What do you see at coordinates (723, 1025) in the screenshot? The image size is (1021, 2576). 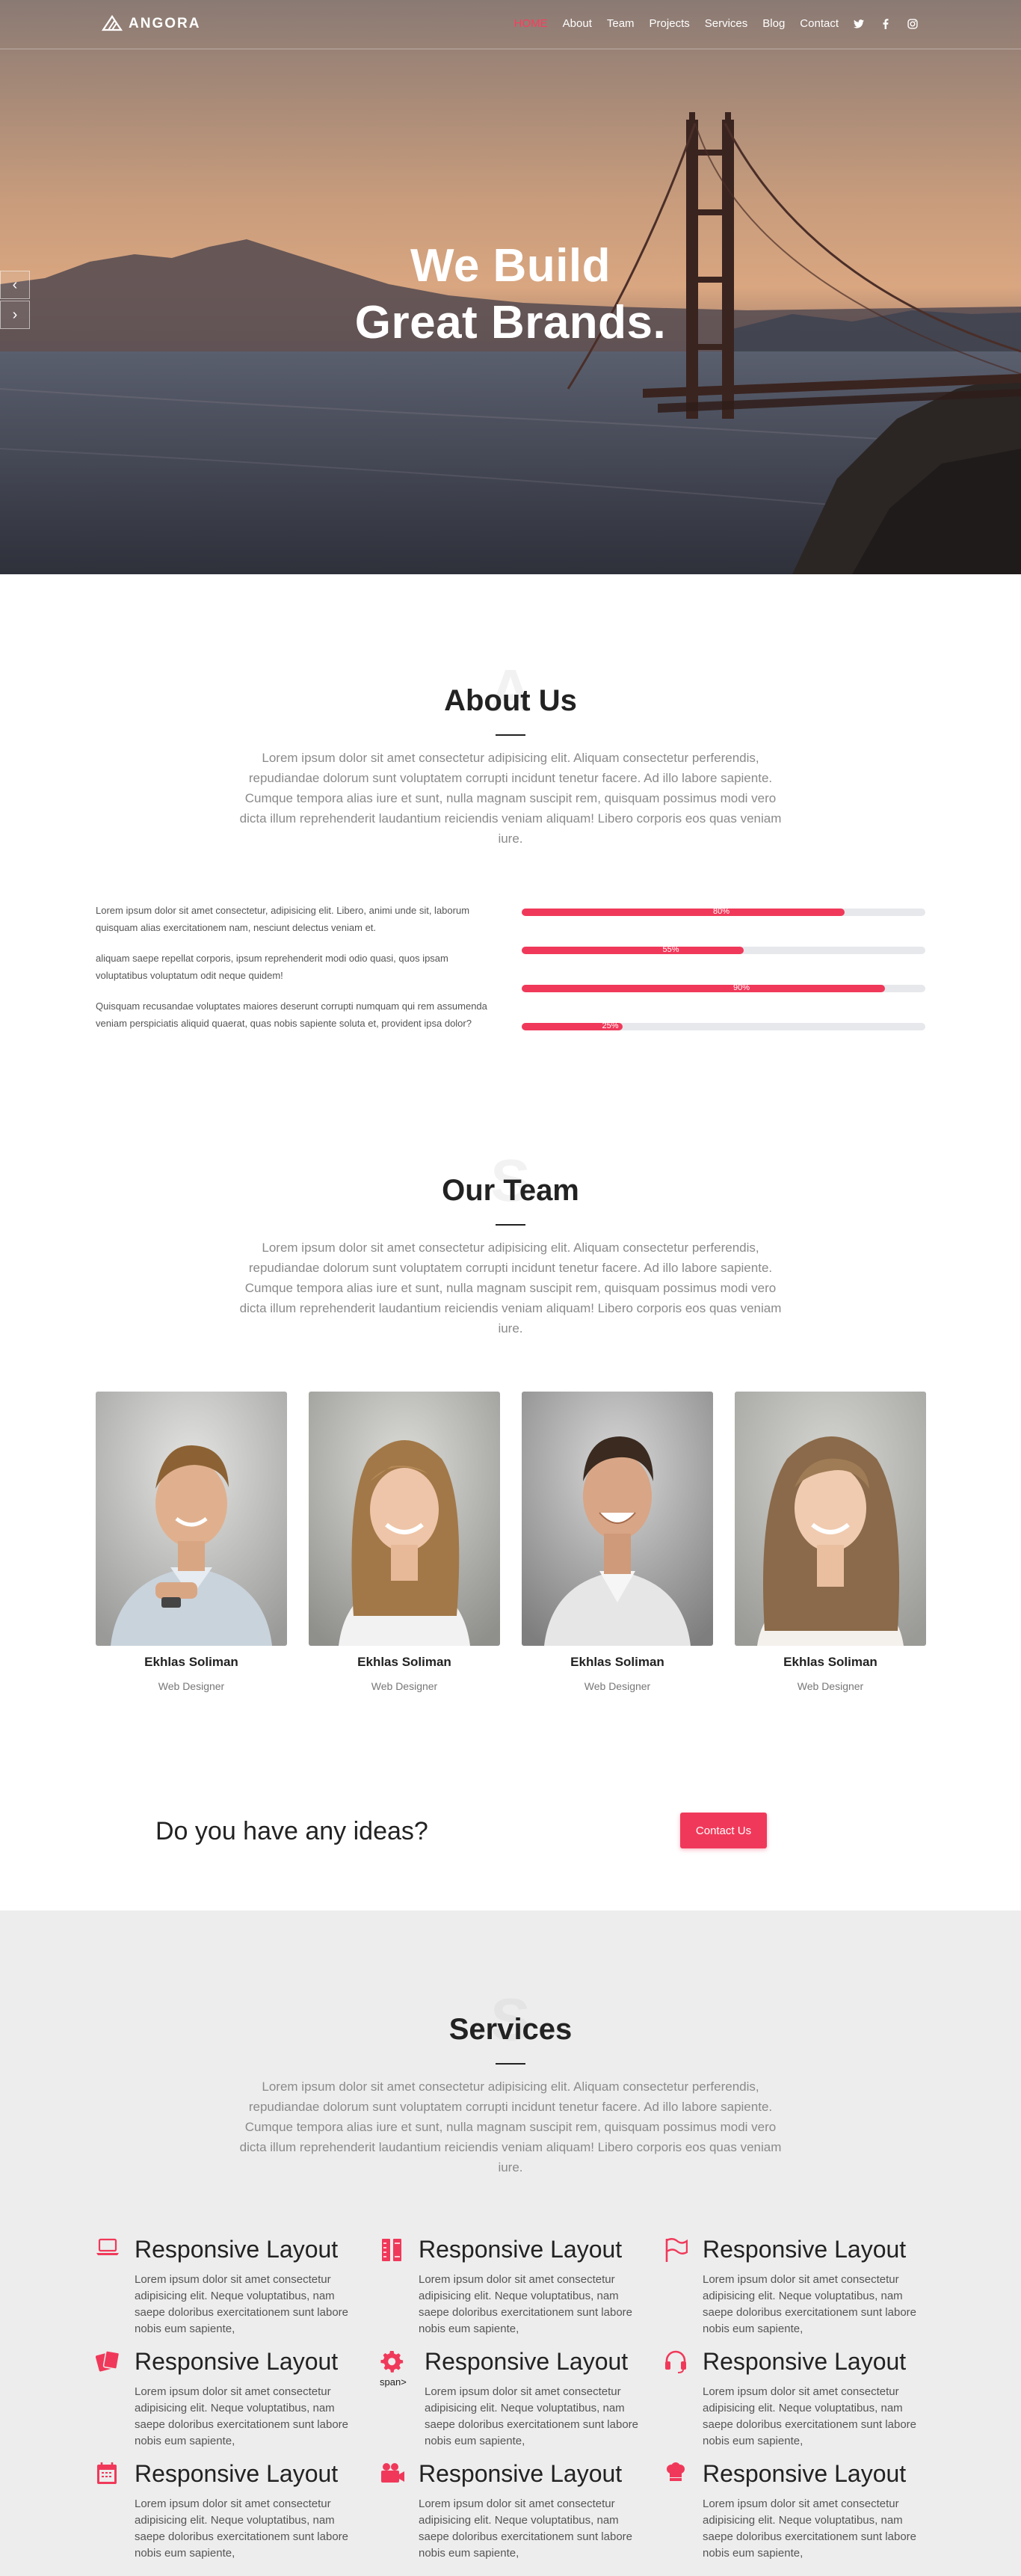 I see `skill-bar: 25%` at bounding box center [723, 1025].